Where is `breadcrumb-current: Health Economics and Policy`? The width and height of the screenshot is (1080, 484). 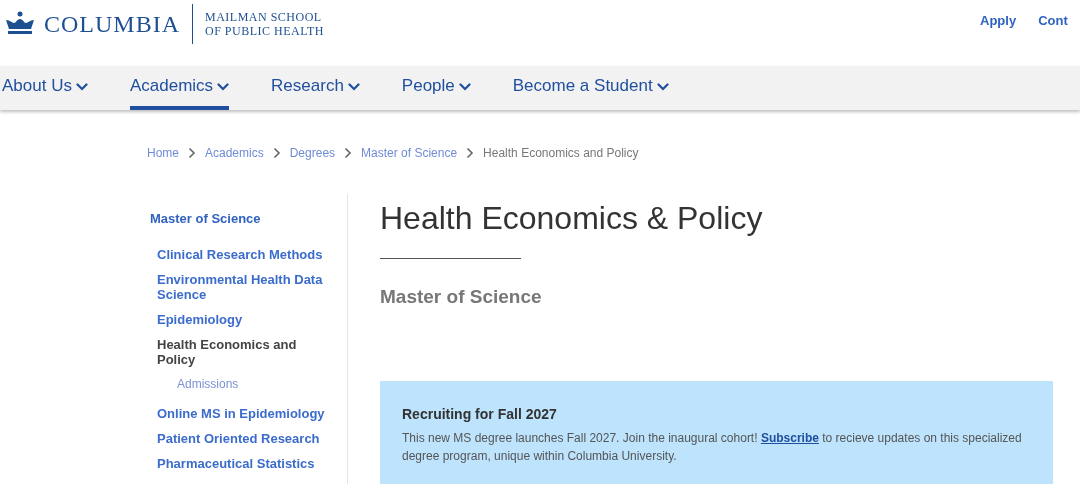 breadcrumb-current: Health Economics and Policy is located at coordinates (561, 153).